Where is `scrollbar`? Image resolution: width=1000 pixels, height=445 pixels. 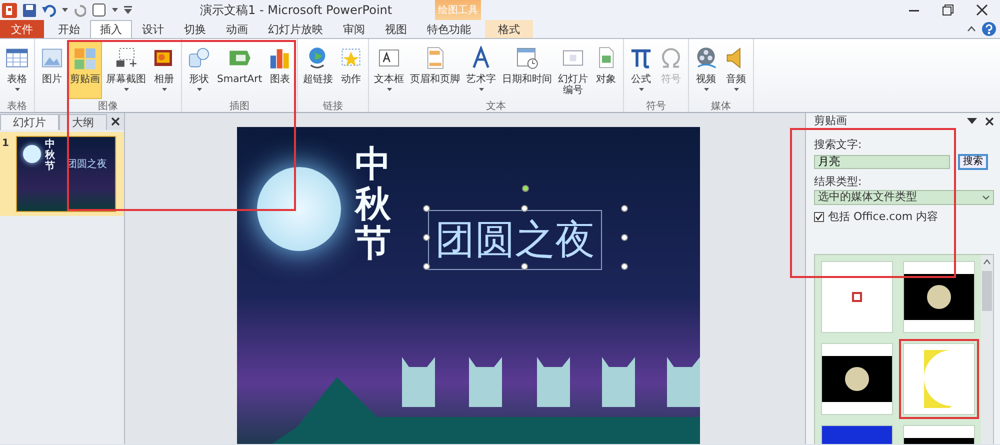
scrollbar is located at coordinates (987, 349).